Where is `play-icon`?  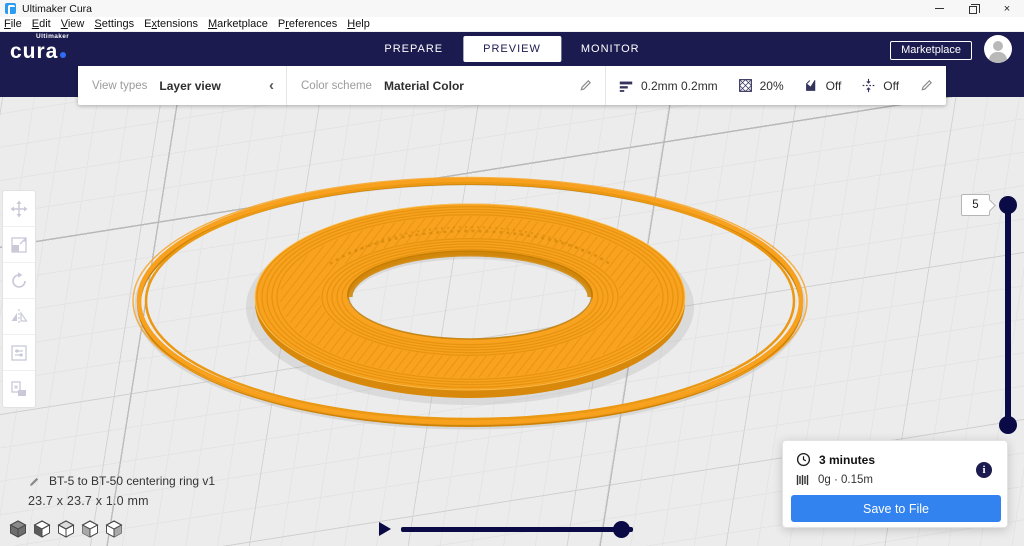 play-icon is located at coordinates (385, 529).